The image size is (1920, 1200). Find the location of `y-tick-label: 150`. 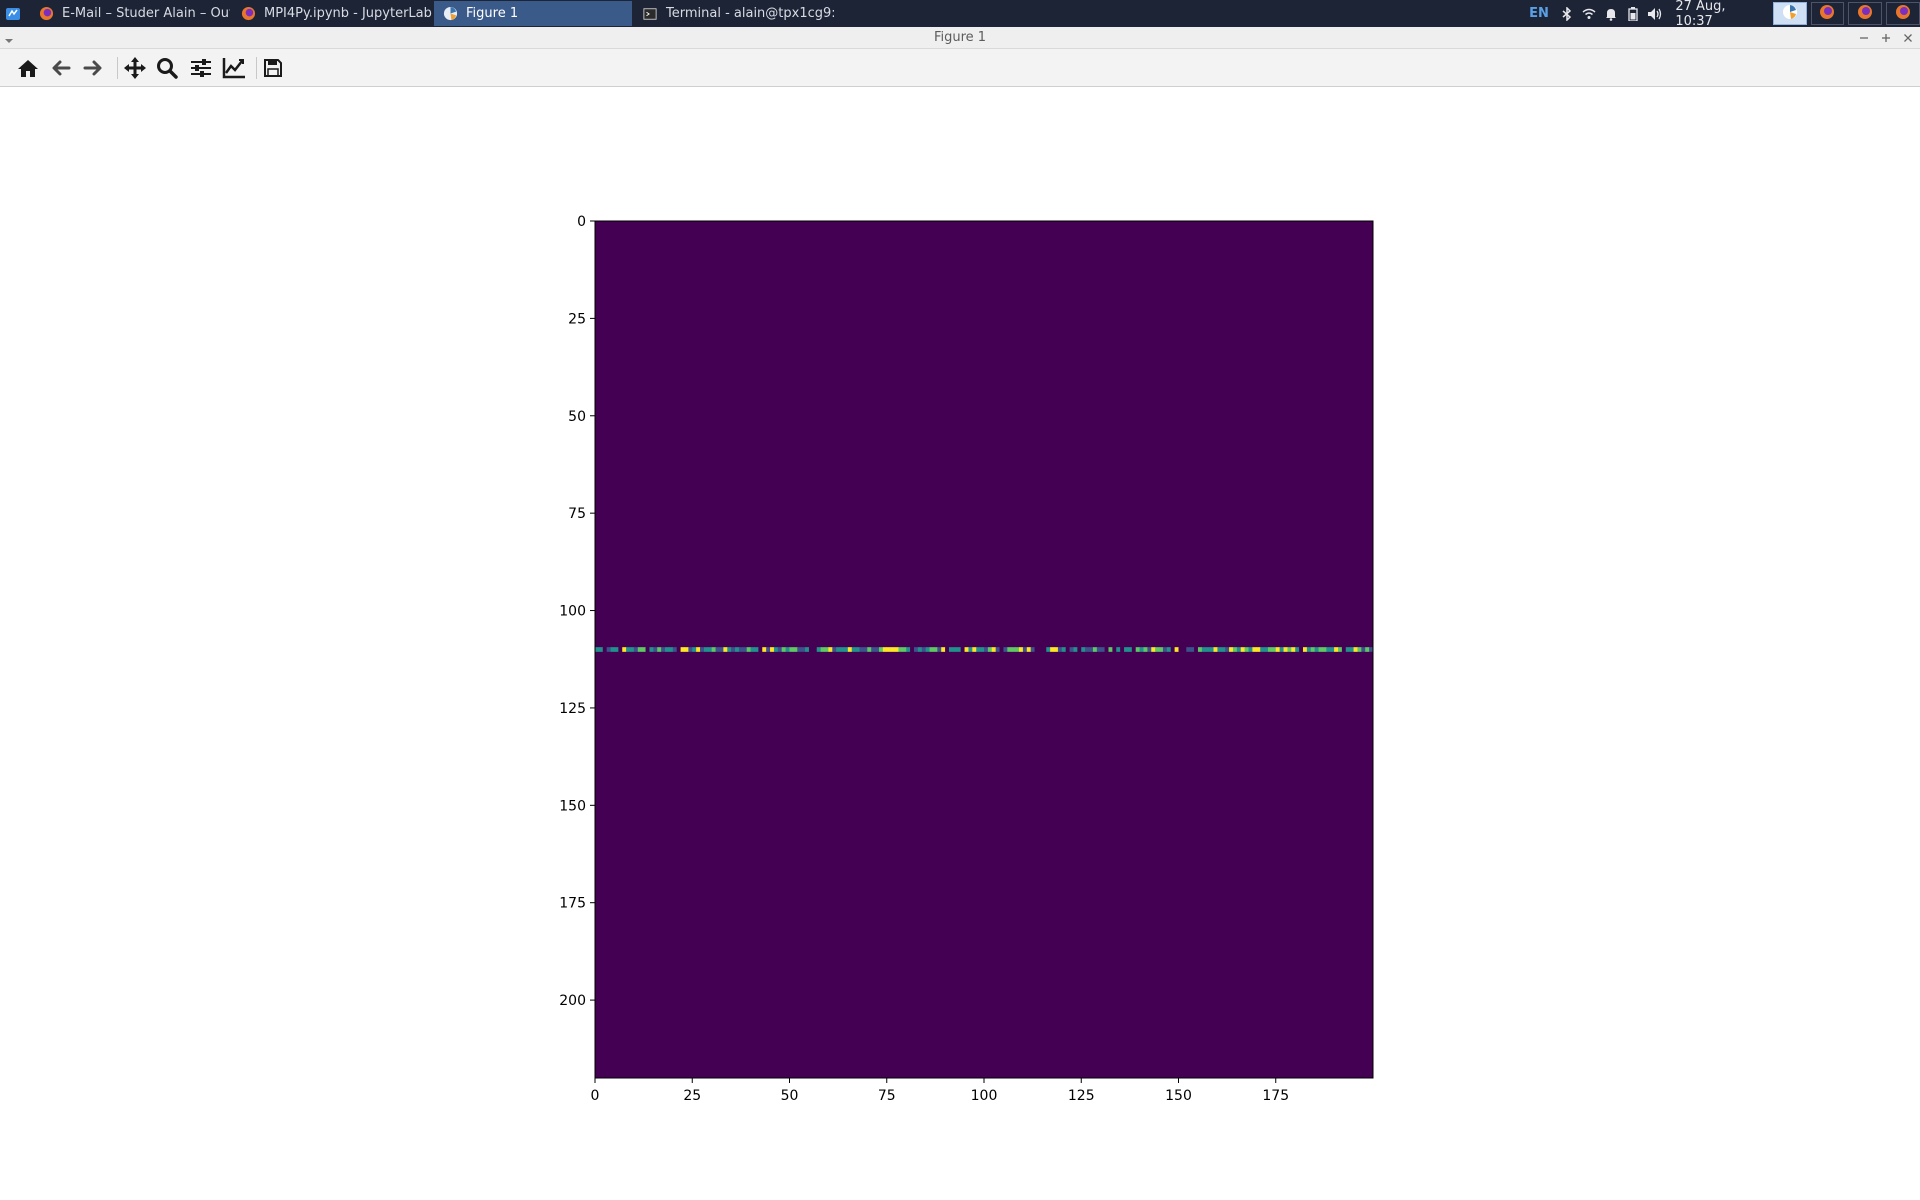

y-tick-label: 150 is located at coordinates (572, 806).